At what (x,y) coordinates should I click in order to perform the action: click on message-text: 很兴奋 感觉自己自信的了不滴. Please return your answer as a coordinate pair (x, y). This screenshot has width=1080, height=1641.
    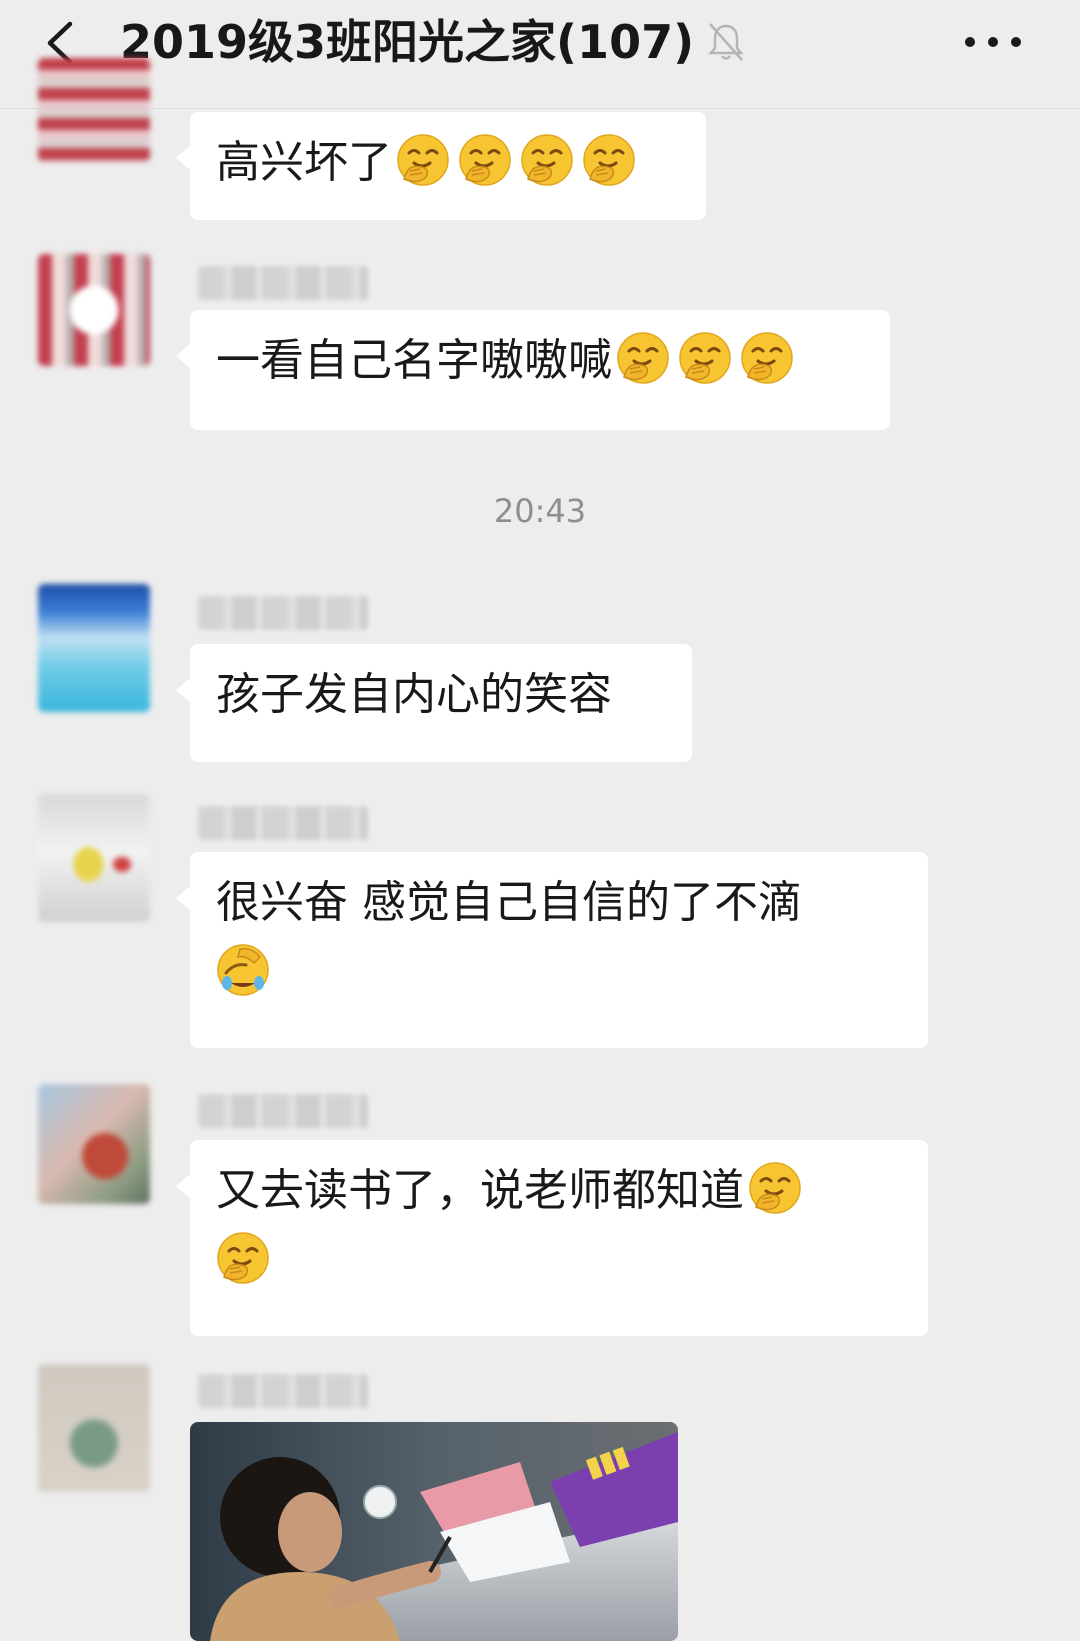
    Looking at the image, I should click on (509, 902).